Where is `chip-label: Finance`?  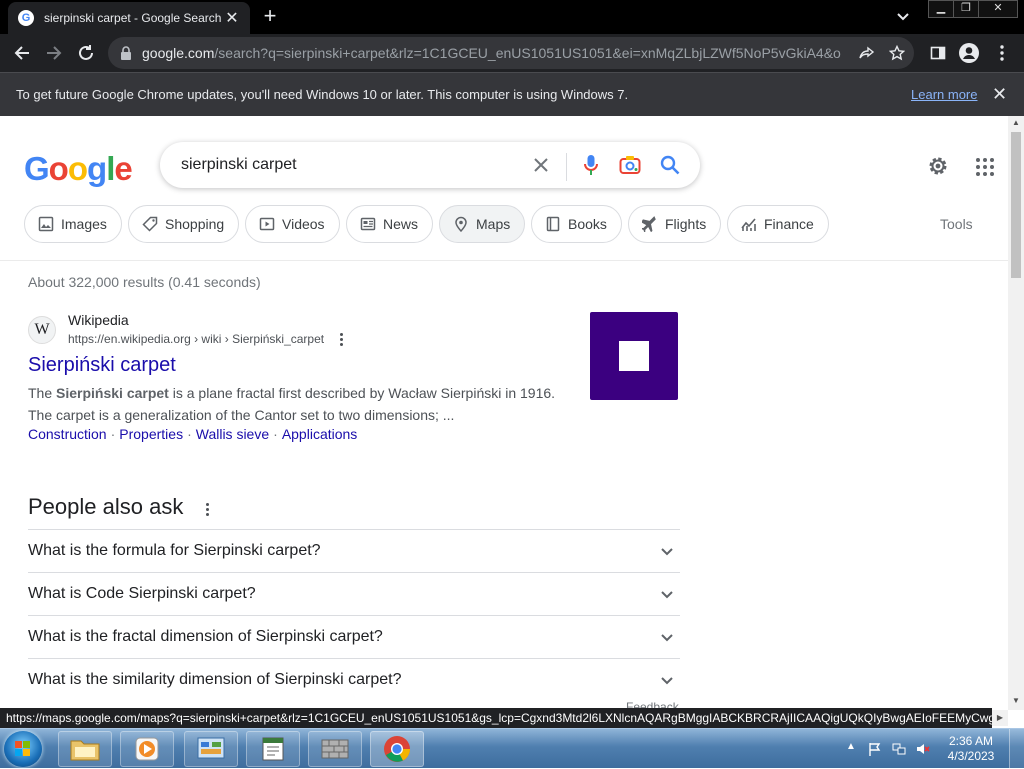
chip-label: Finance is located at coordinates (789, 224).